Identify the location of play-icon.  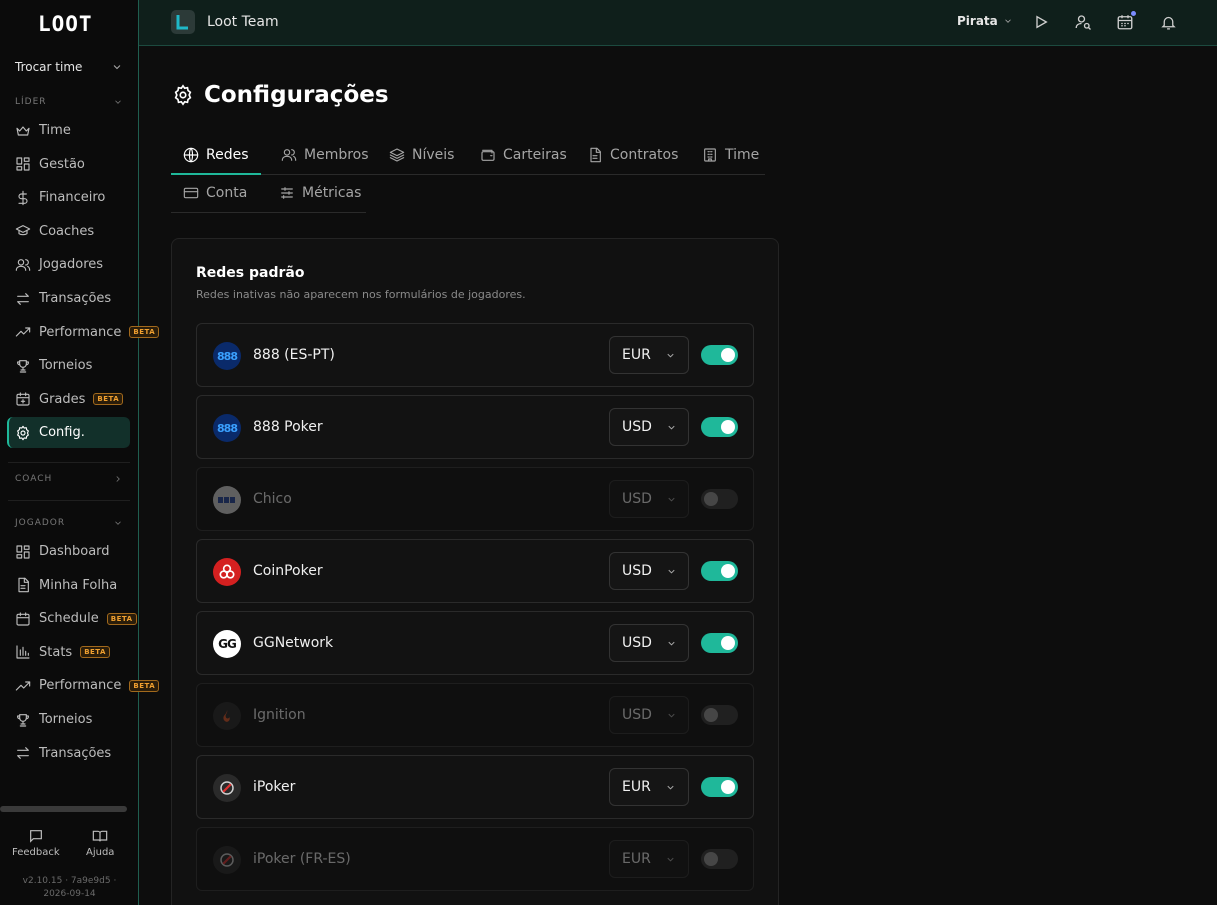
(1042, 22).